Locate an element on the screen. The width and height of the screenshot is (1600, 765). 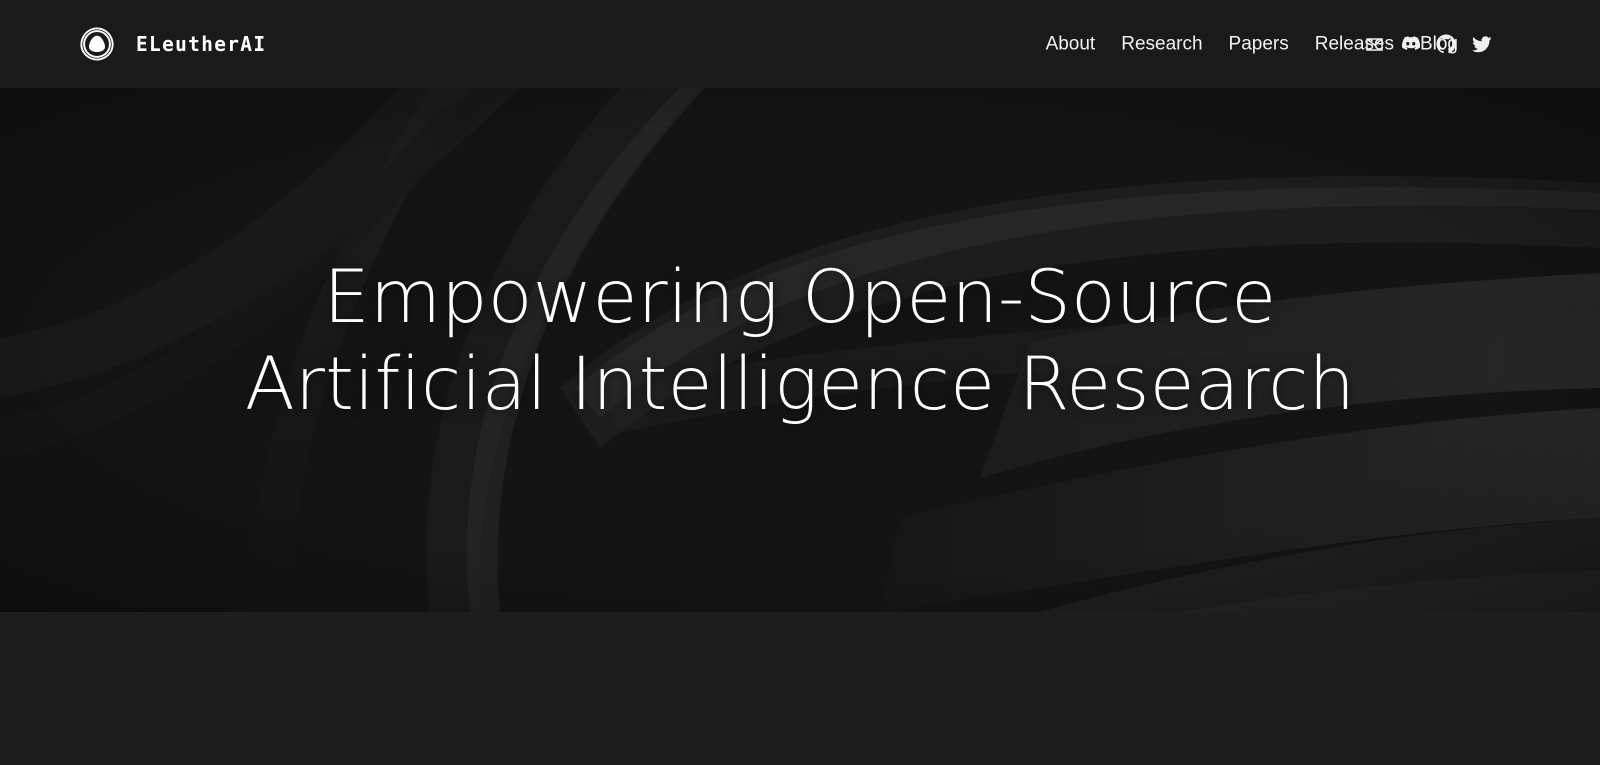
brand-logo-link: ELeutherAI is located at coordinates (174, 44).